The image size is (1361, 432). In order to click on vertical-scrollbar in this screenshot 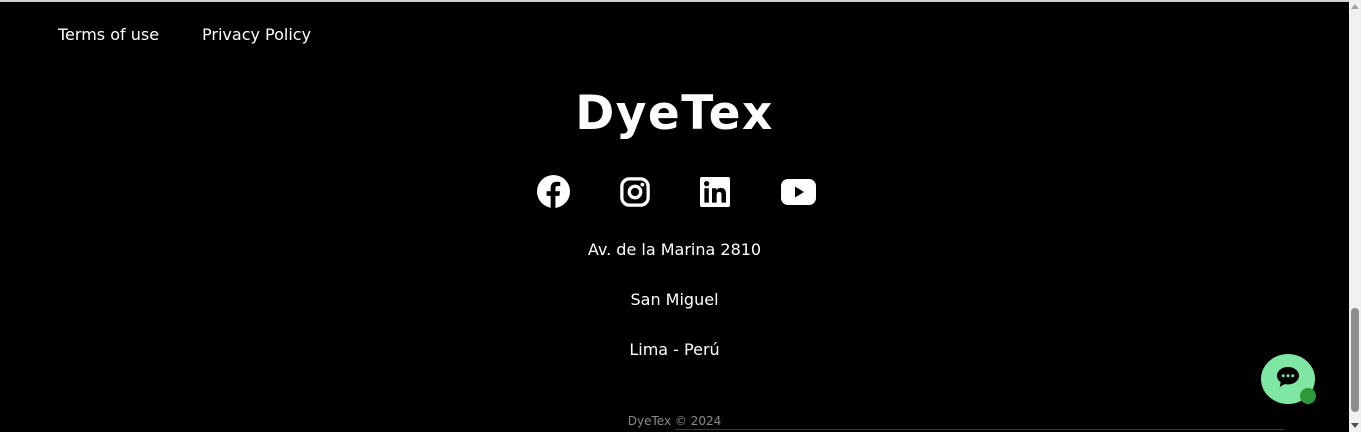, I will do `click(1355, 216)`.